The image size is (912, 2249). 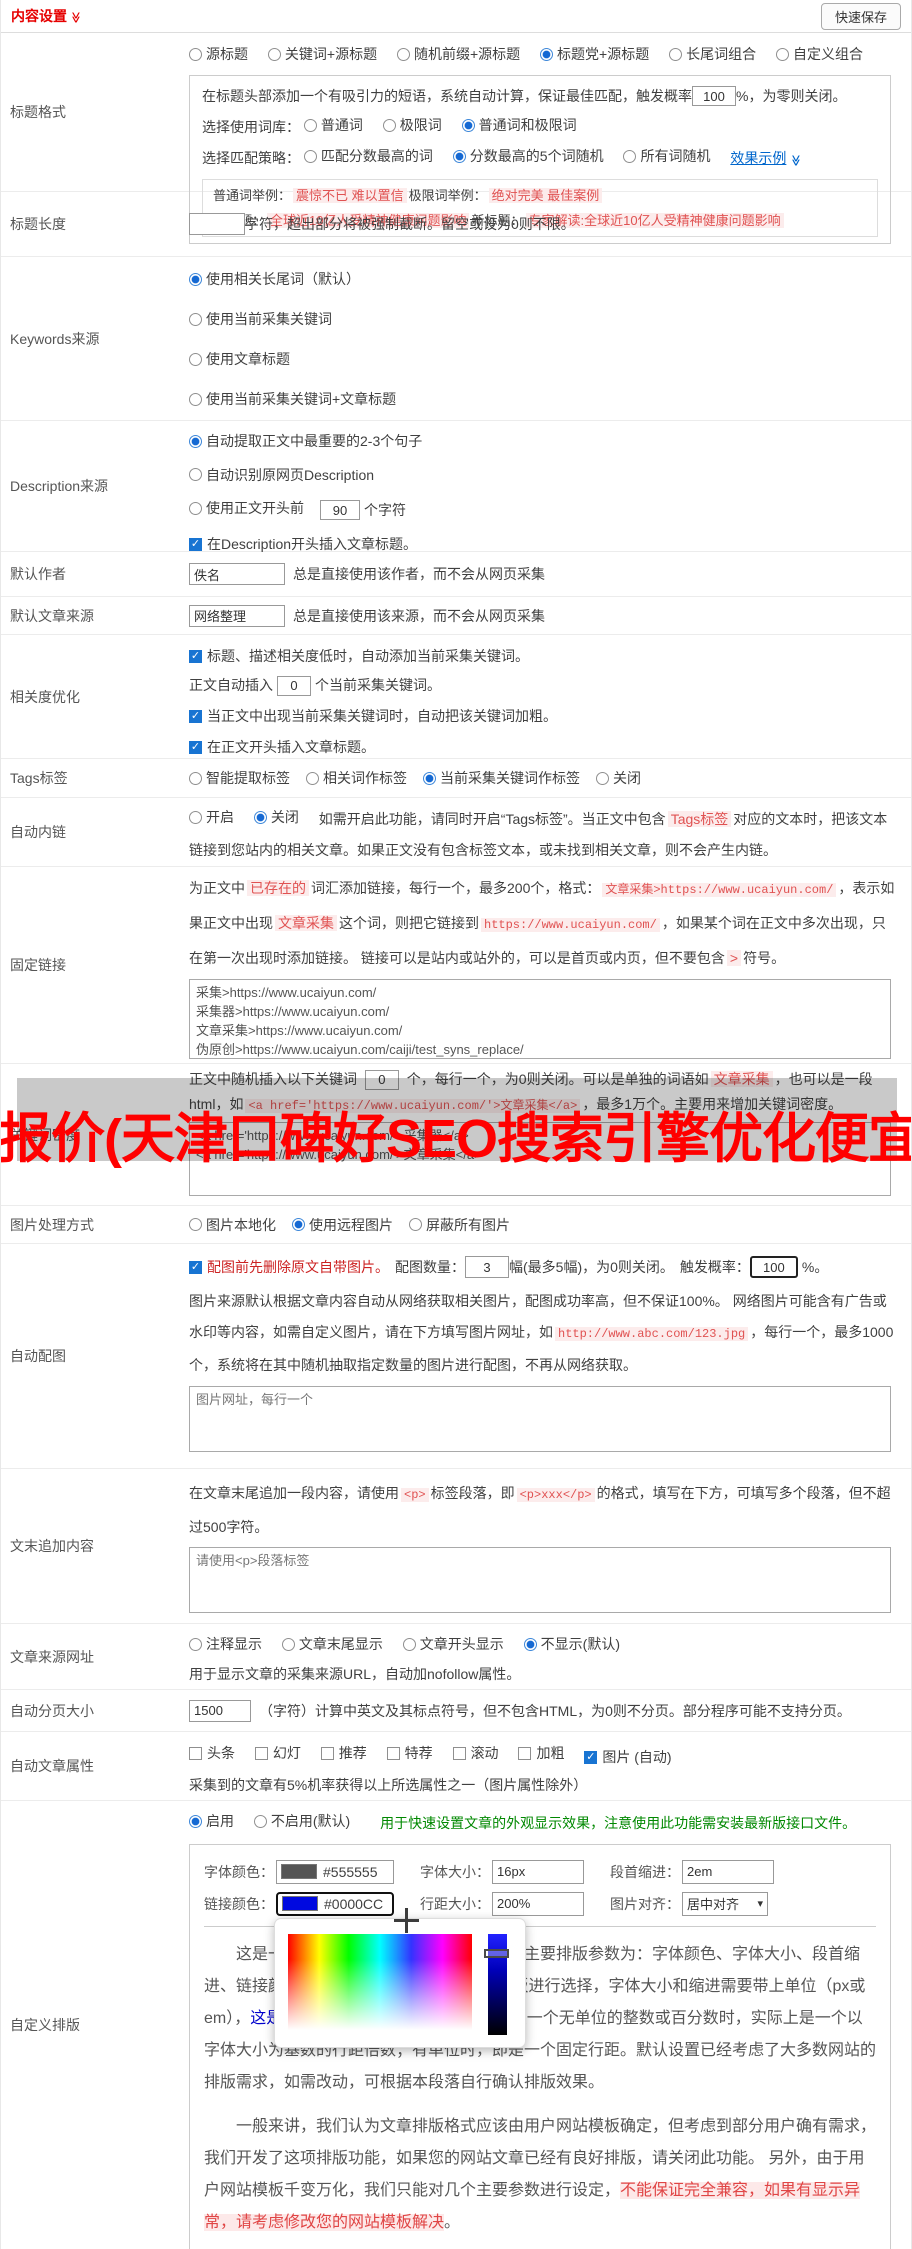 I want to click on radio-keyword-source-title: 关键词+源标题, so click(x=322, y=54).